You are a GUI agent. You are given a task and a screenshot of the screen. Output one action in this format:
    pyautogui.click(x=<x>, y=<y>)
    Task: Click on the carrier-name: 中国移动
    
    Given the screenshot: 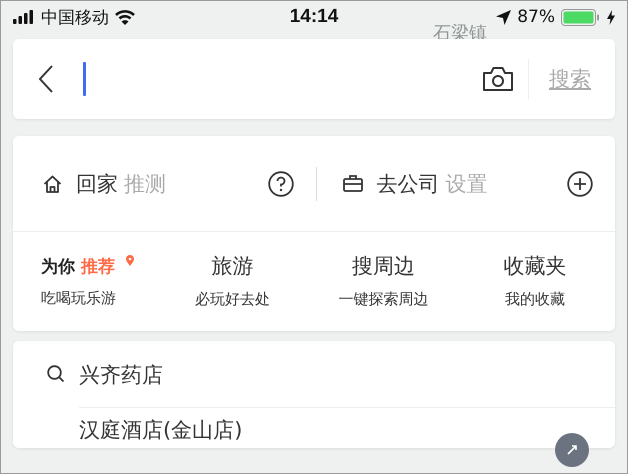 What is the action you would take?
    pyautogui.click(x=75, y=17)
    